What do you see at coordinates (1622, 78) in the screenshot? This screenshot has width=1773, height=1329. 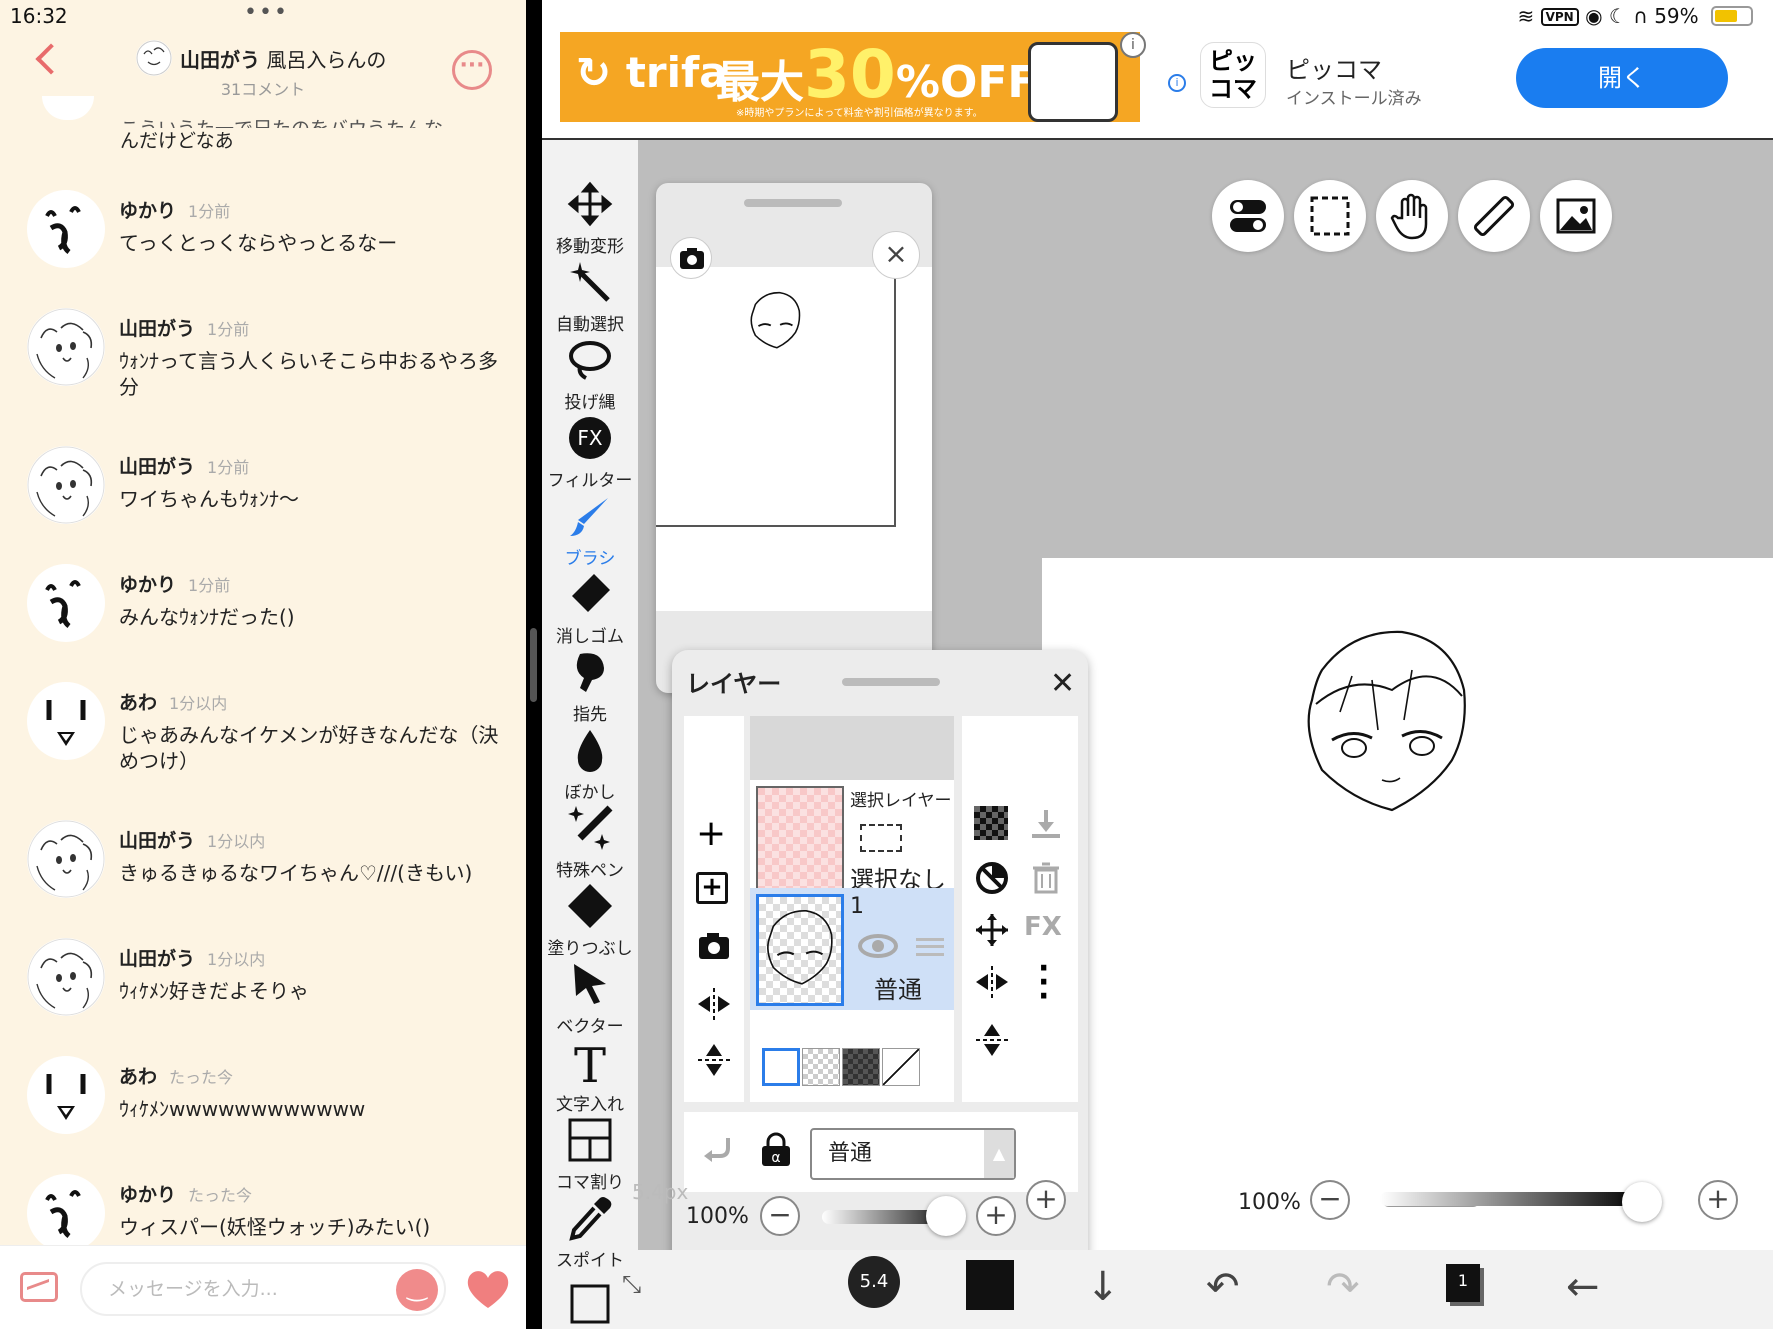 I see `open-button: 開く` at bounding box center [1622, 78].